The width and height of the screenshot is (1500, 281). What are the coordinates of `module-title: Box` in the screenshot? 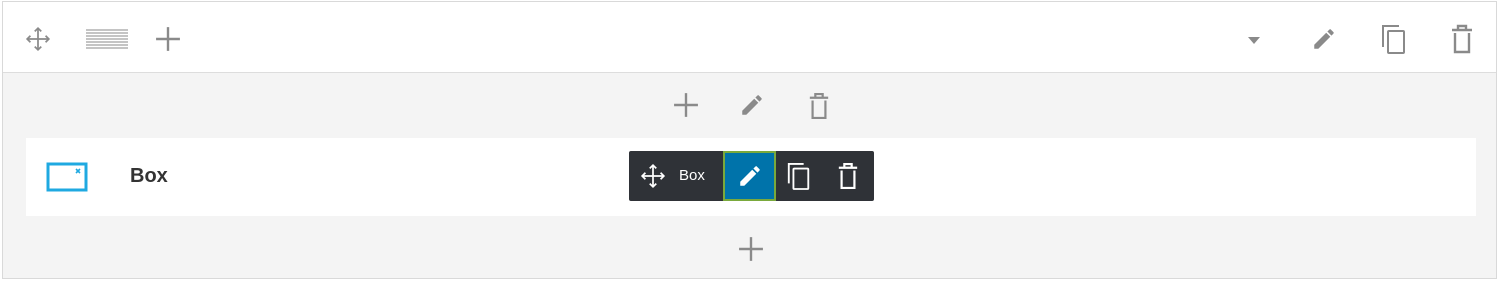 It's located at (149, 176).